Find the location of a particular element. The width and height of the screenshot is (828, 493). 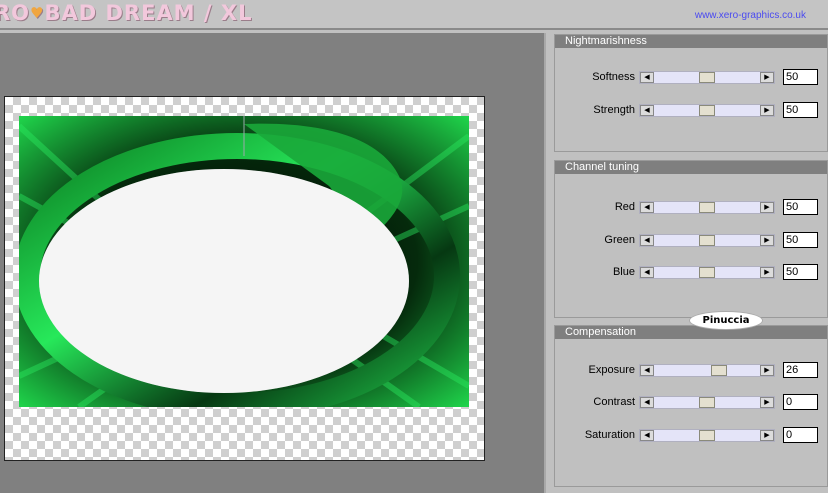

softness-row: Softness ◀ ▶ 50 is located at coordinates (691, 78).